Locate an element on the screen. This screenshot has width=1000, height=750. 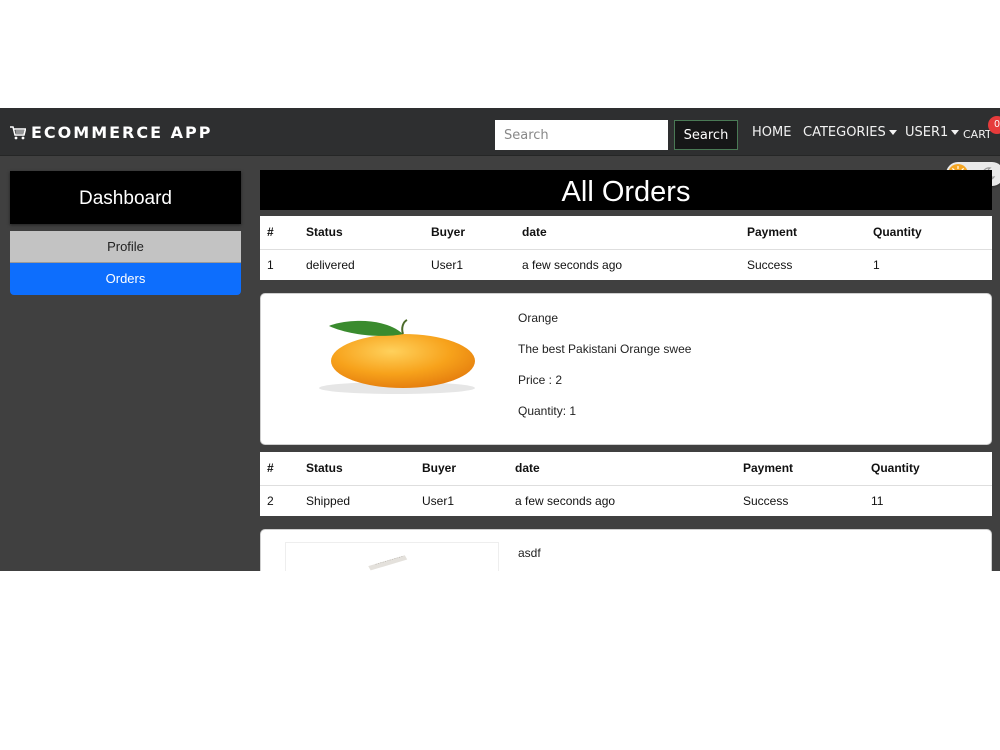
nav-home-link: HOME is located at coordinates (771, 132).